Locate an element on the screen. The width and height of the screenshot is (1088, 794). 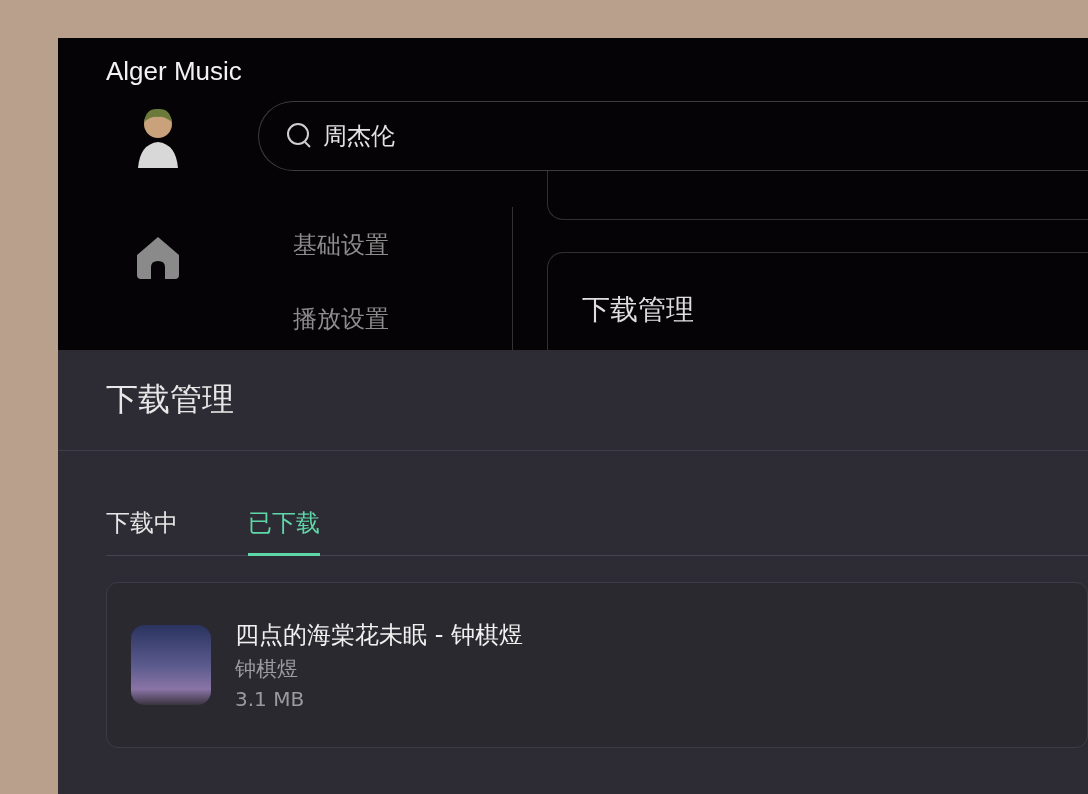
section-title: 下载管理 is located at coordinates (638, 309).